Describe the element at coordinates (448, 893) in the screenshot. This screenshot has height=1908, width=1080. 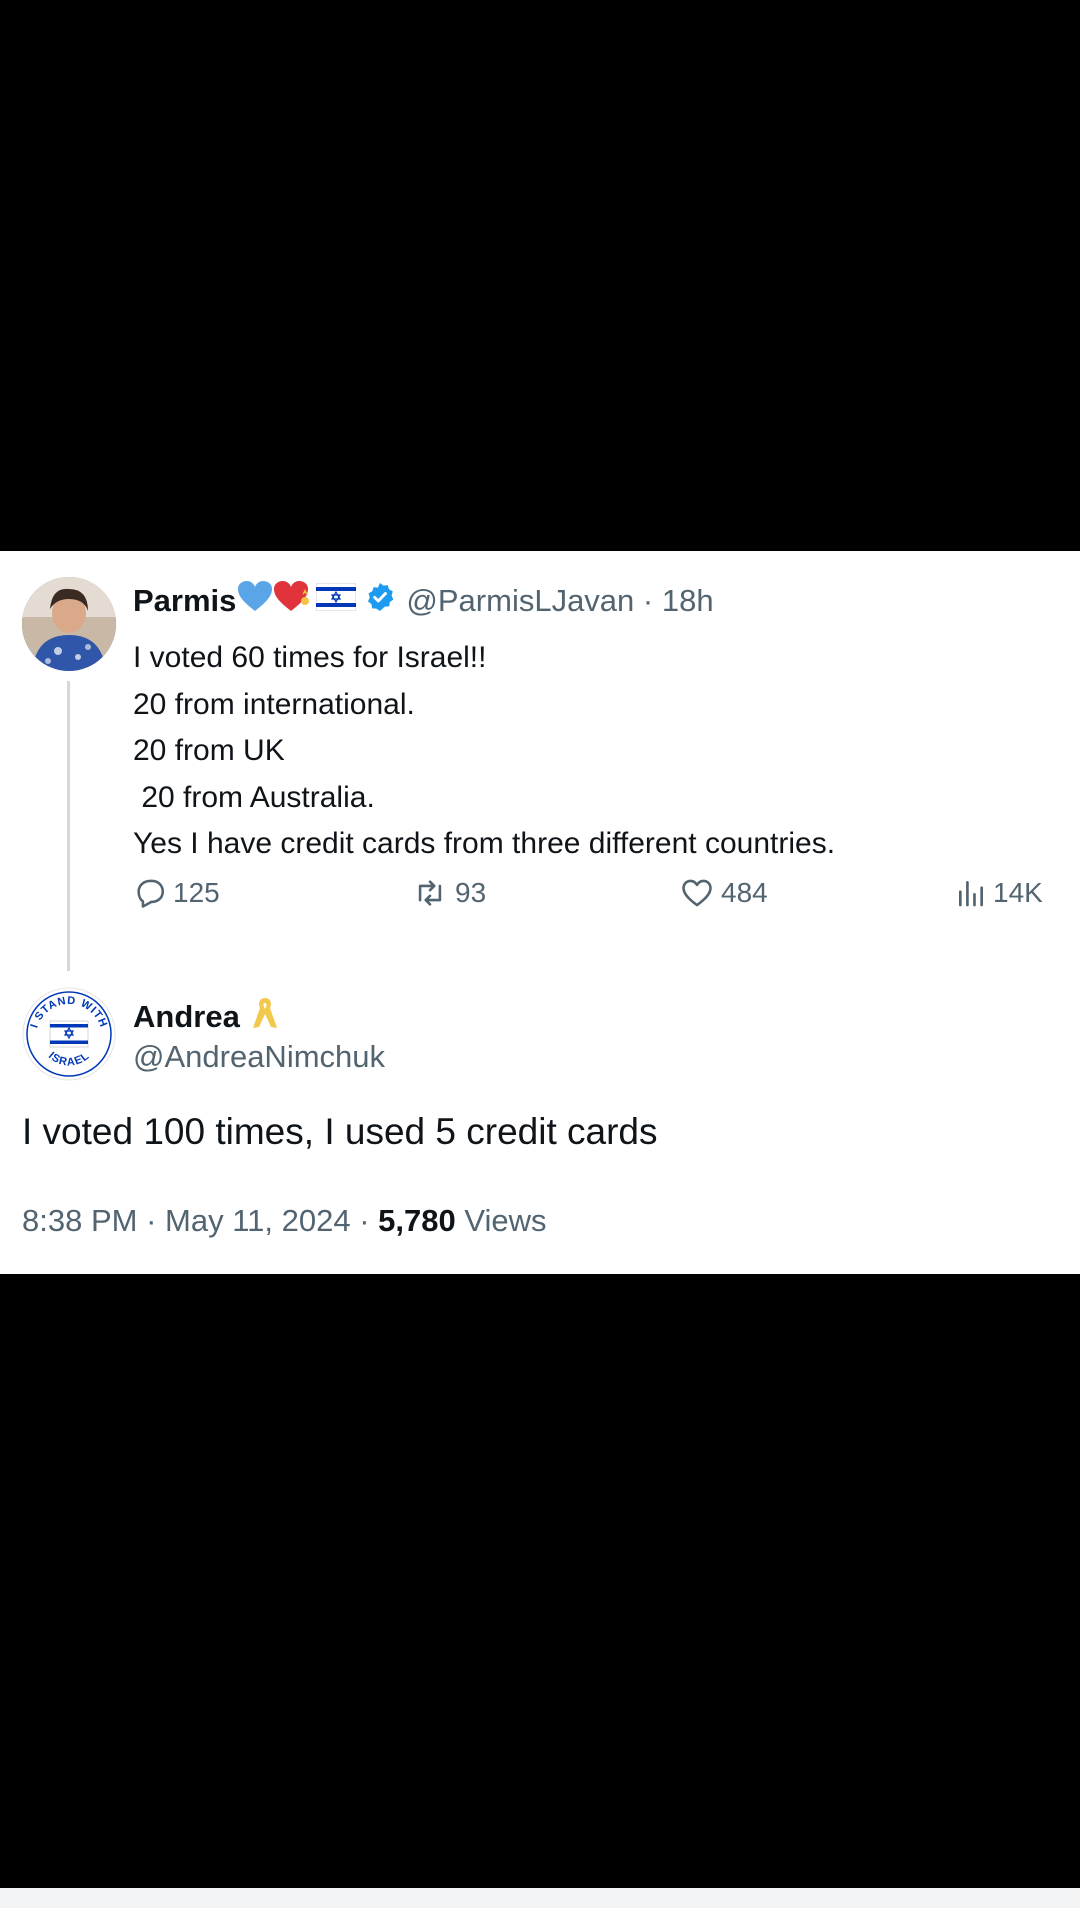
I see `repost-button: 93` at that location.